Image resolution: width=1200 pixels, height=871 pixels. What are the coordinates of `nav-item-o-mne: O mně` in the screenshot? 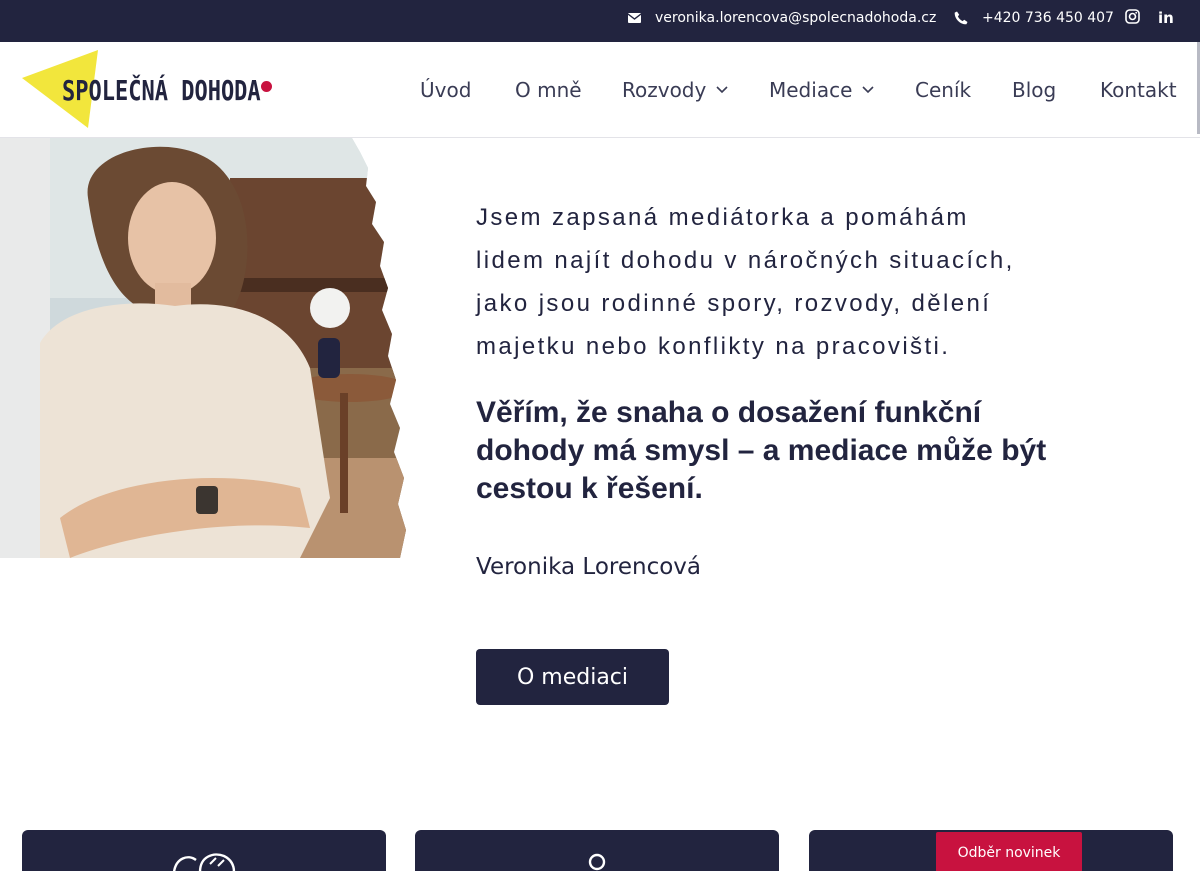 It's located at (548, 90).